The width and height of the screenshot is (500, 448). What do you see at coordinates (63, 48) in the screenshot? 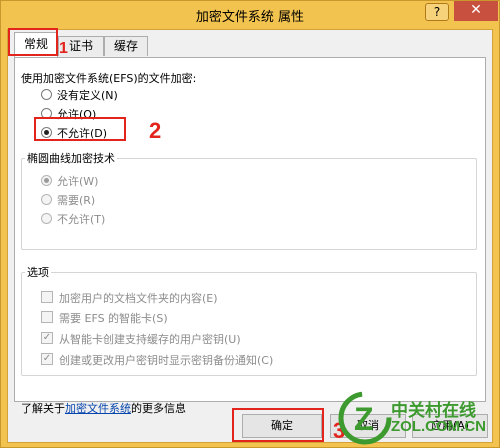
I see `annotation-marker-1: 1` at bounding box center [63, 48].